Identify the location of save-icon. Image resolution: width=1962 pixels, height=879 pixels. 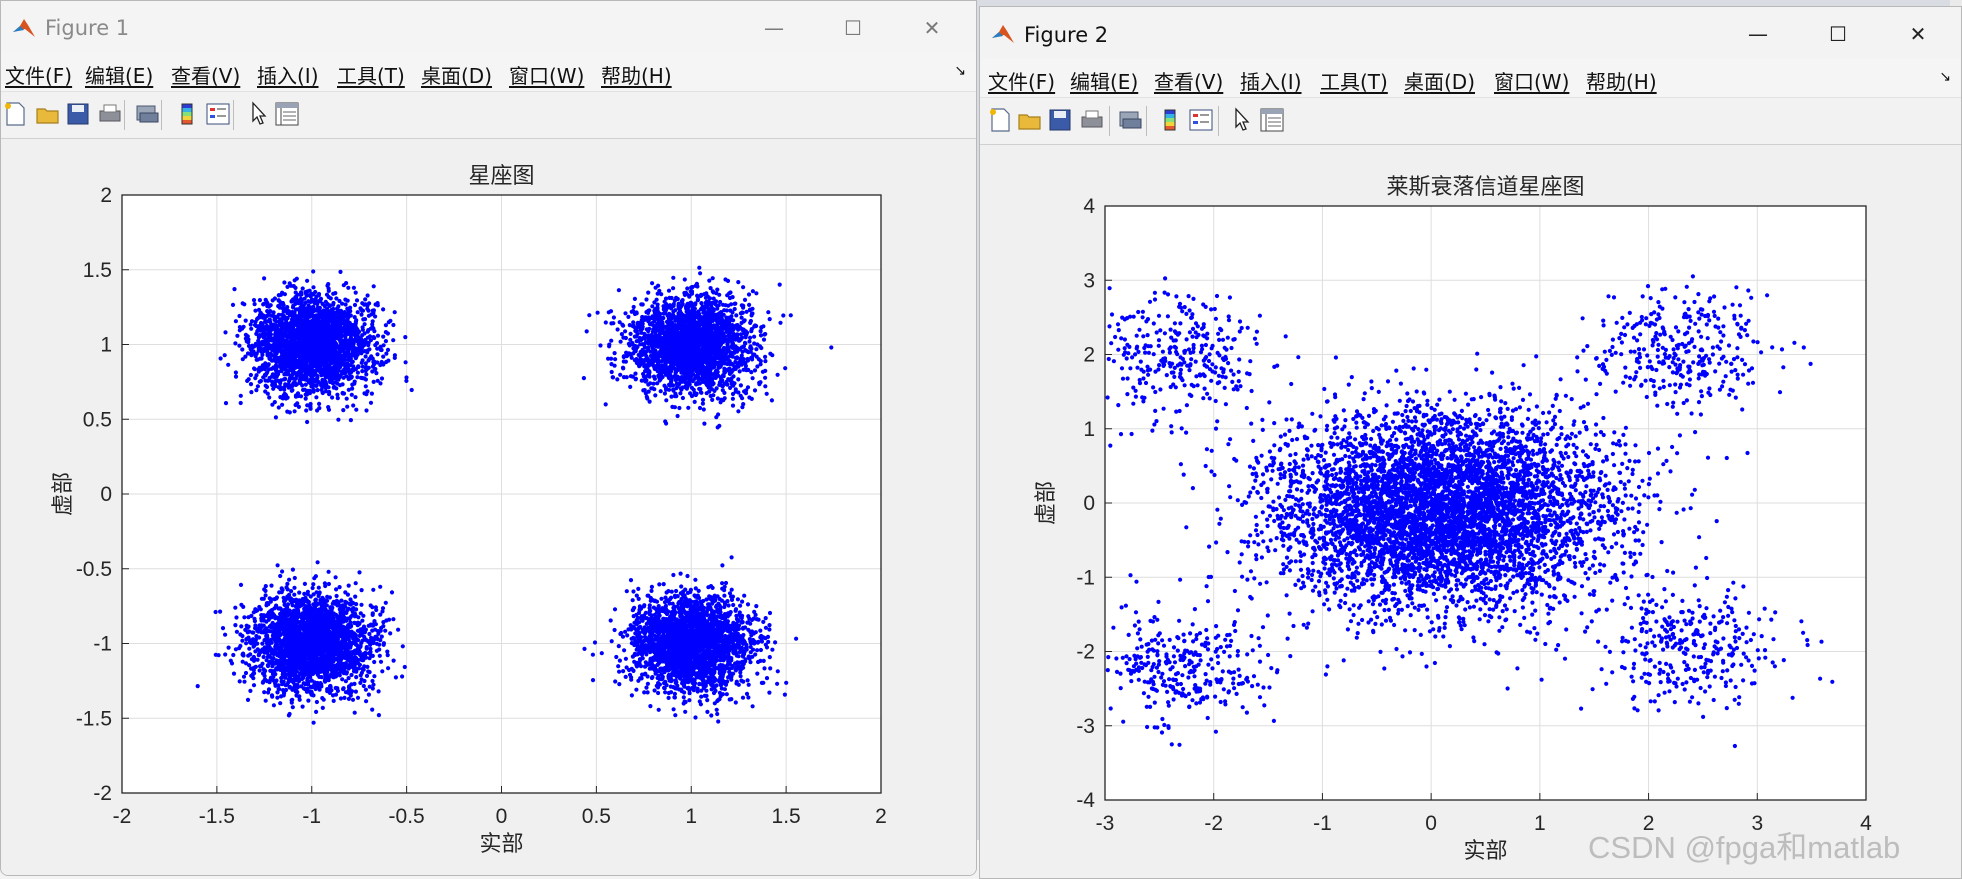
(78, 114).